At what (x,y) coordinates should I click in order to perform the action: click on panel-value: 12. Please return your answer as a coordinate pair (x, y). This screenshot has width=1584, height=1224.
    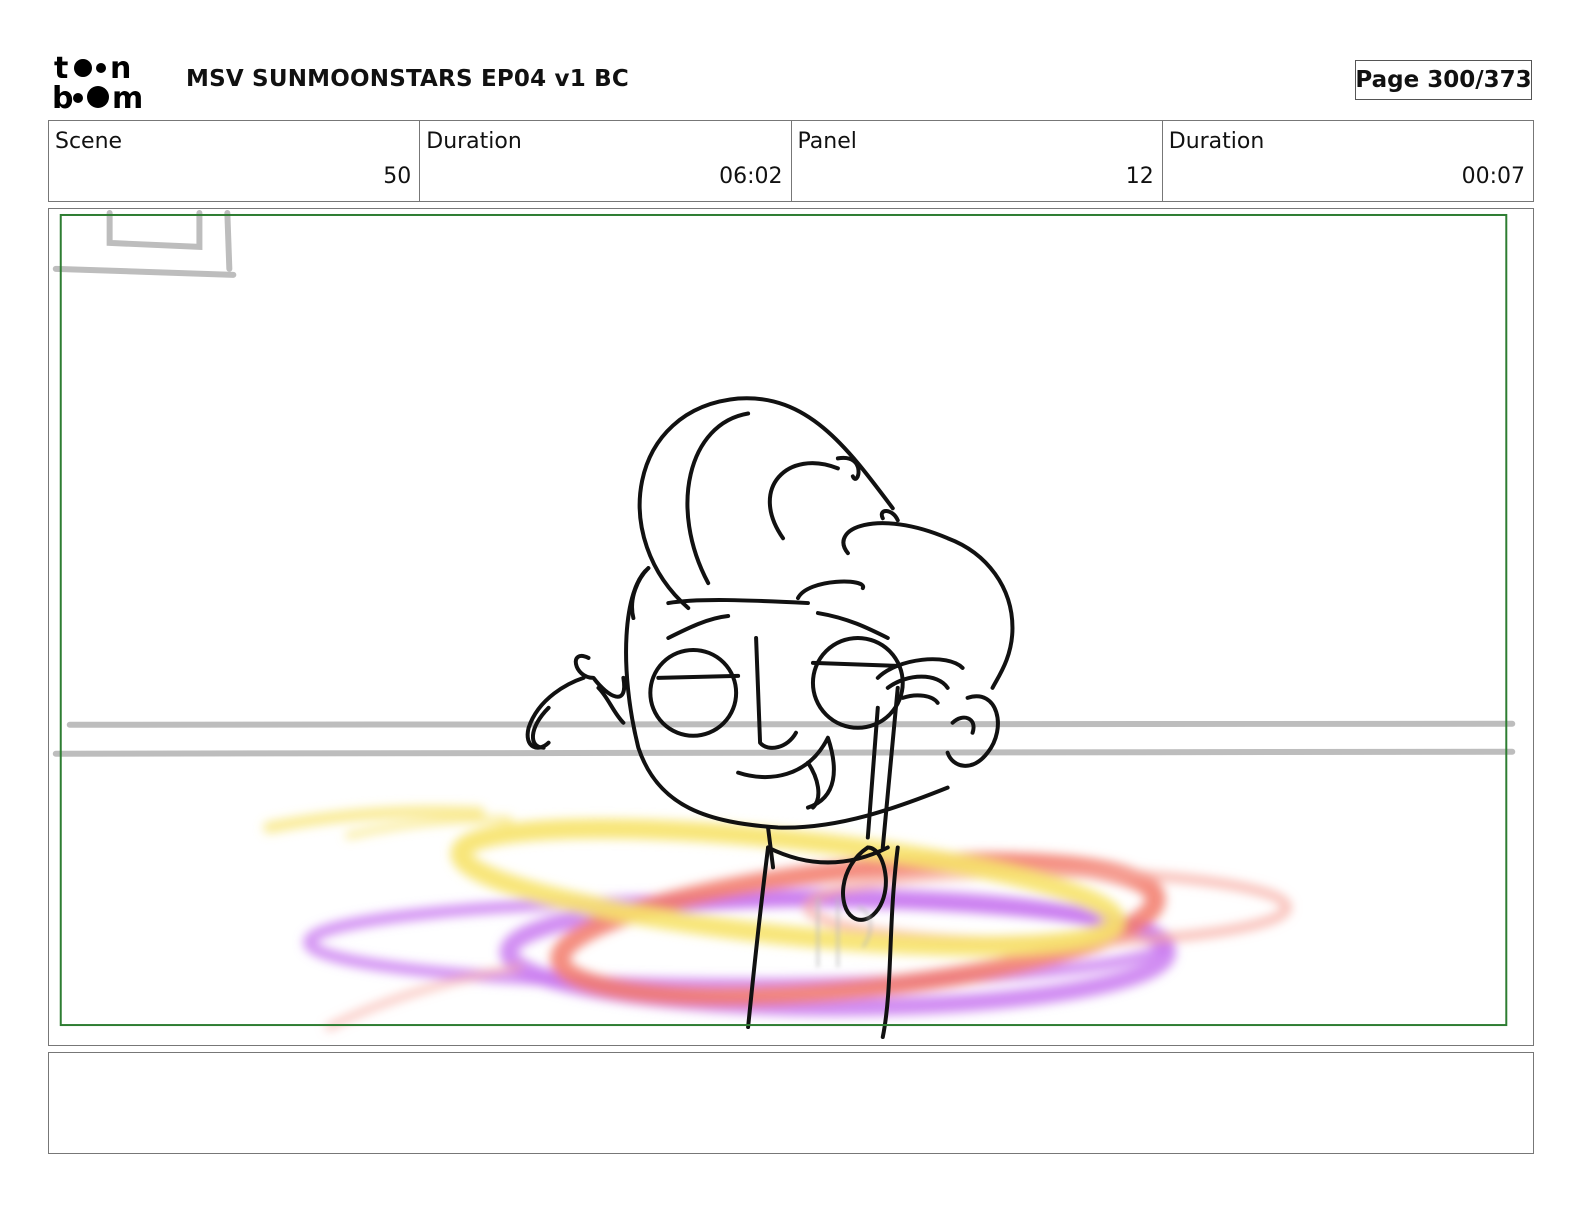
    Looking at the image, I should click on (1139, 176).